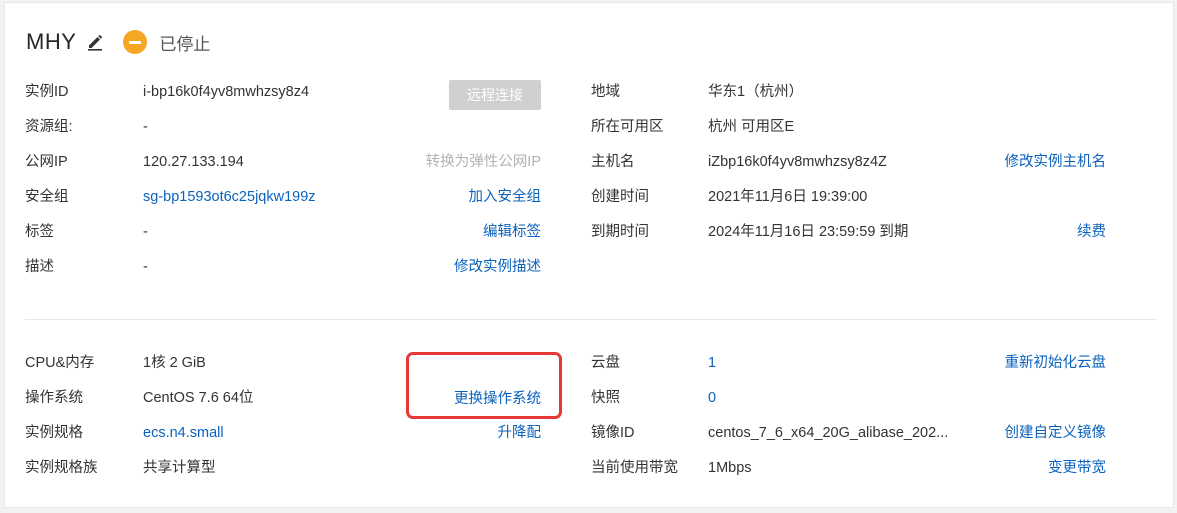 This screenshot has height=513, width=1177. What do you see at coordinates (49, 127) in the screenshot?
I see `label-resource-group: 资源组:` at bounding box center [49, 127].